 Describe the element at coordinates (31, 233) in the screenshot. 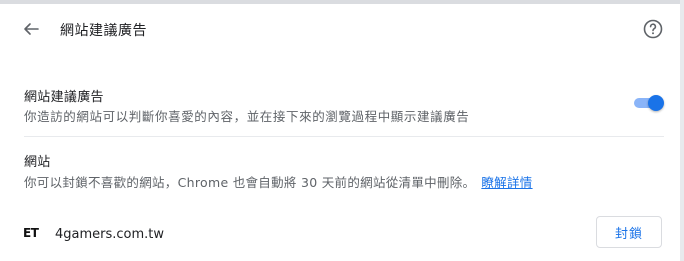

I see `site-favicon-icon: ET` at that location.